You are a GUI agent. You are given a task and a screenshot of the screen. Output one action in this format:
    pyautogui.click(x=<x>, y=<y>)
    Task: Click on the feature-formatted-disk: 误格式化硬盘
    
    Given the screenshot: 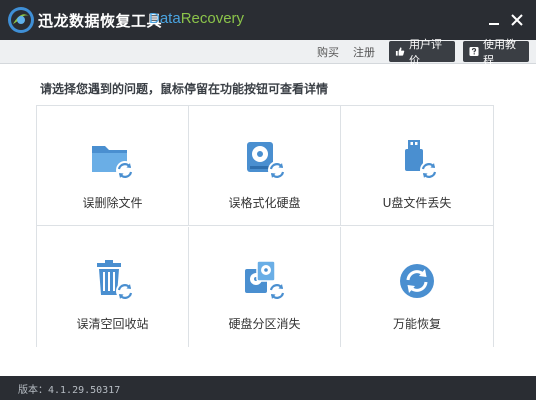 What is the action you would take?
    pyautogui.click(x=265, y=166)
    